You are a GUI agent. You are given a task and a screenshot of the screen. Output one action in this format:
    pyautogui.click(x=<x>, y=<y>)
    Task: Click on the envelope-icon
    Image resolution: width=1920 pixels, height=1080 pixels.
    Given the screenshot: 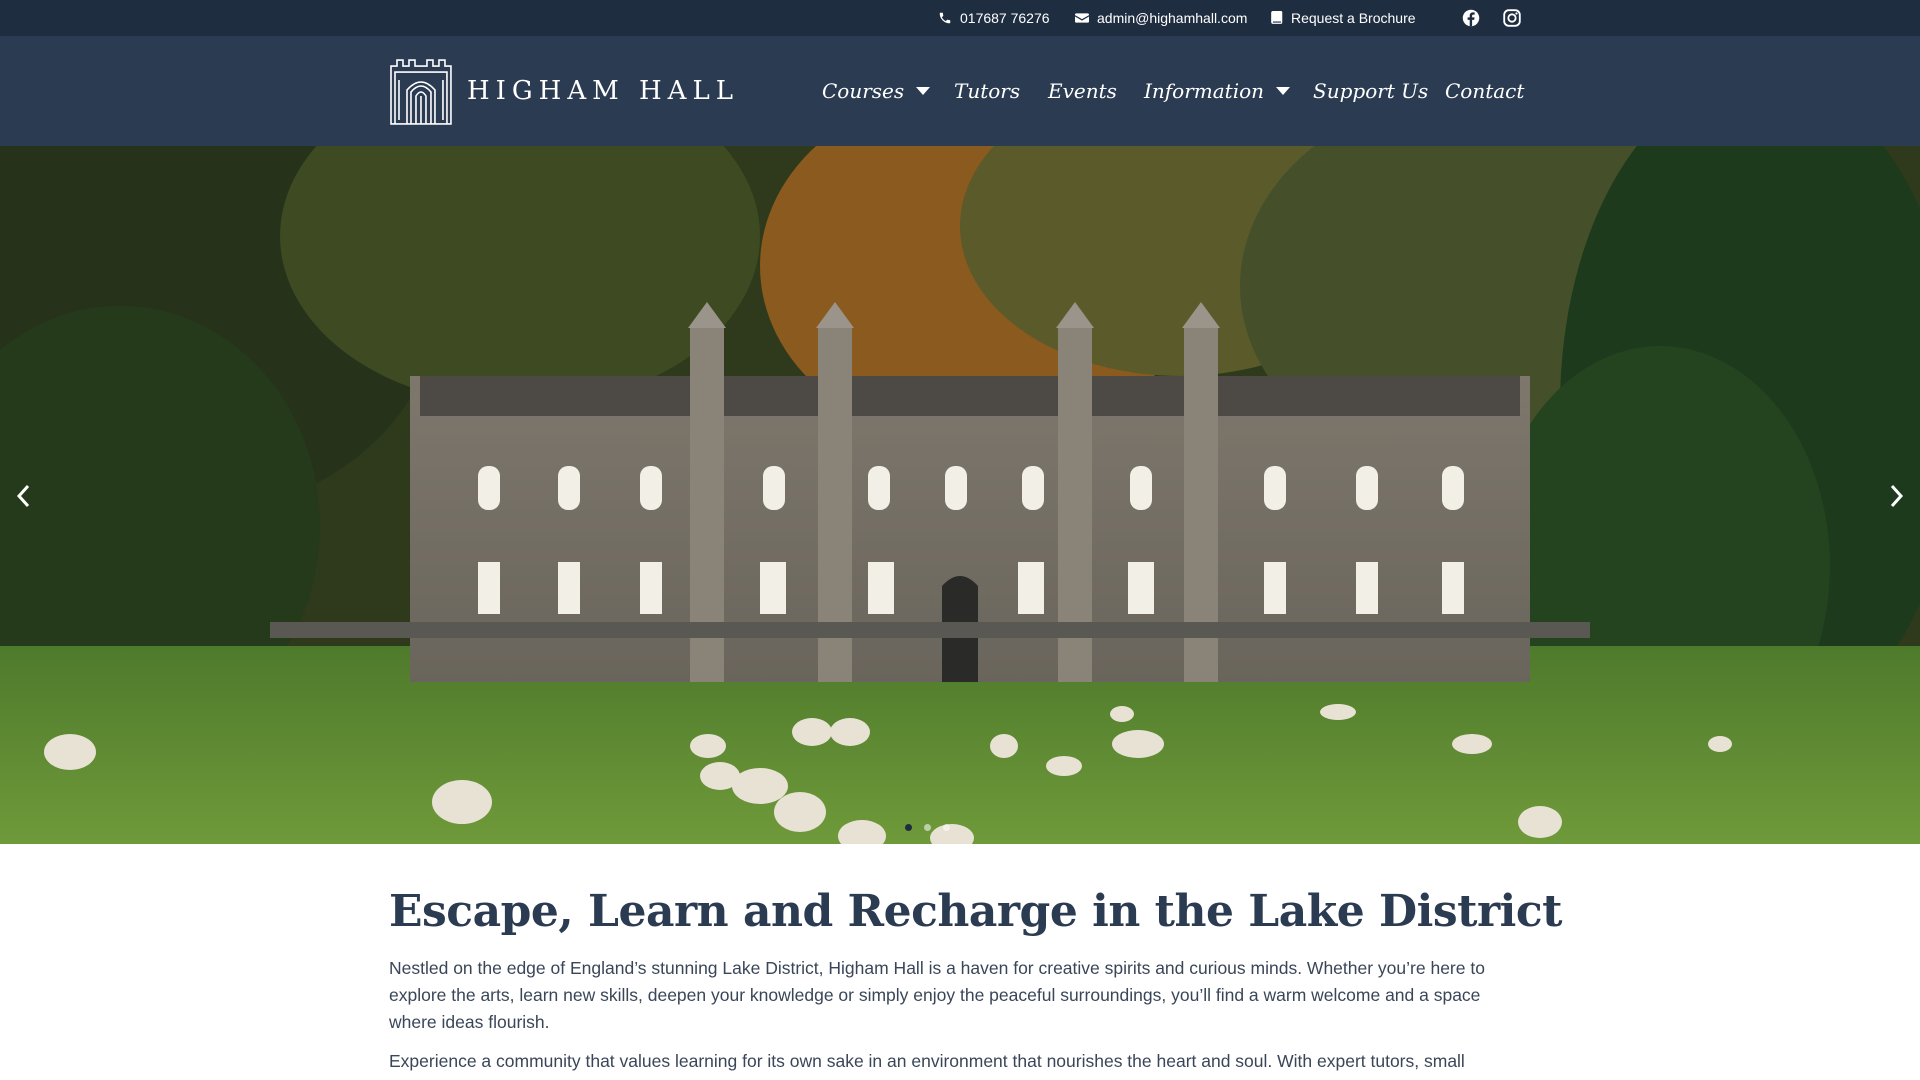 What is the action you would take?
    pyautogui.click(x=1082, y=18)
    